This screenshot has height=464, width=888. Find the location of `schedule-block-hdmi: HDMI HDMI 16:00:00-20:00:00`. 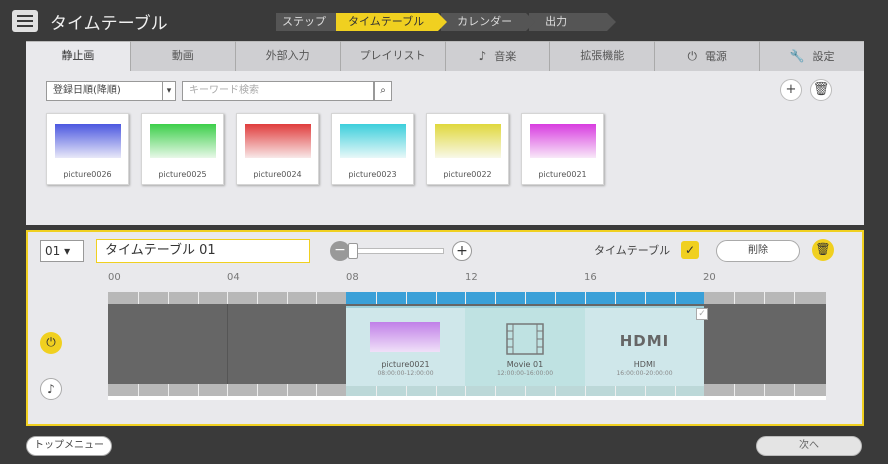

schedule-block-hdmi: HDMI HDMI 16:00:00-20:00:00 is located at coordinates (644, 346).